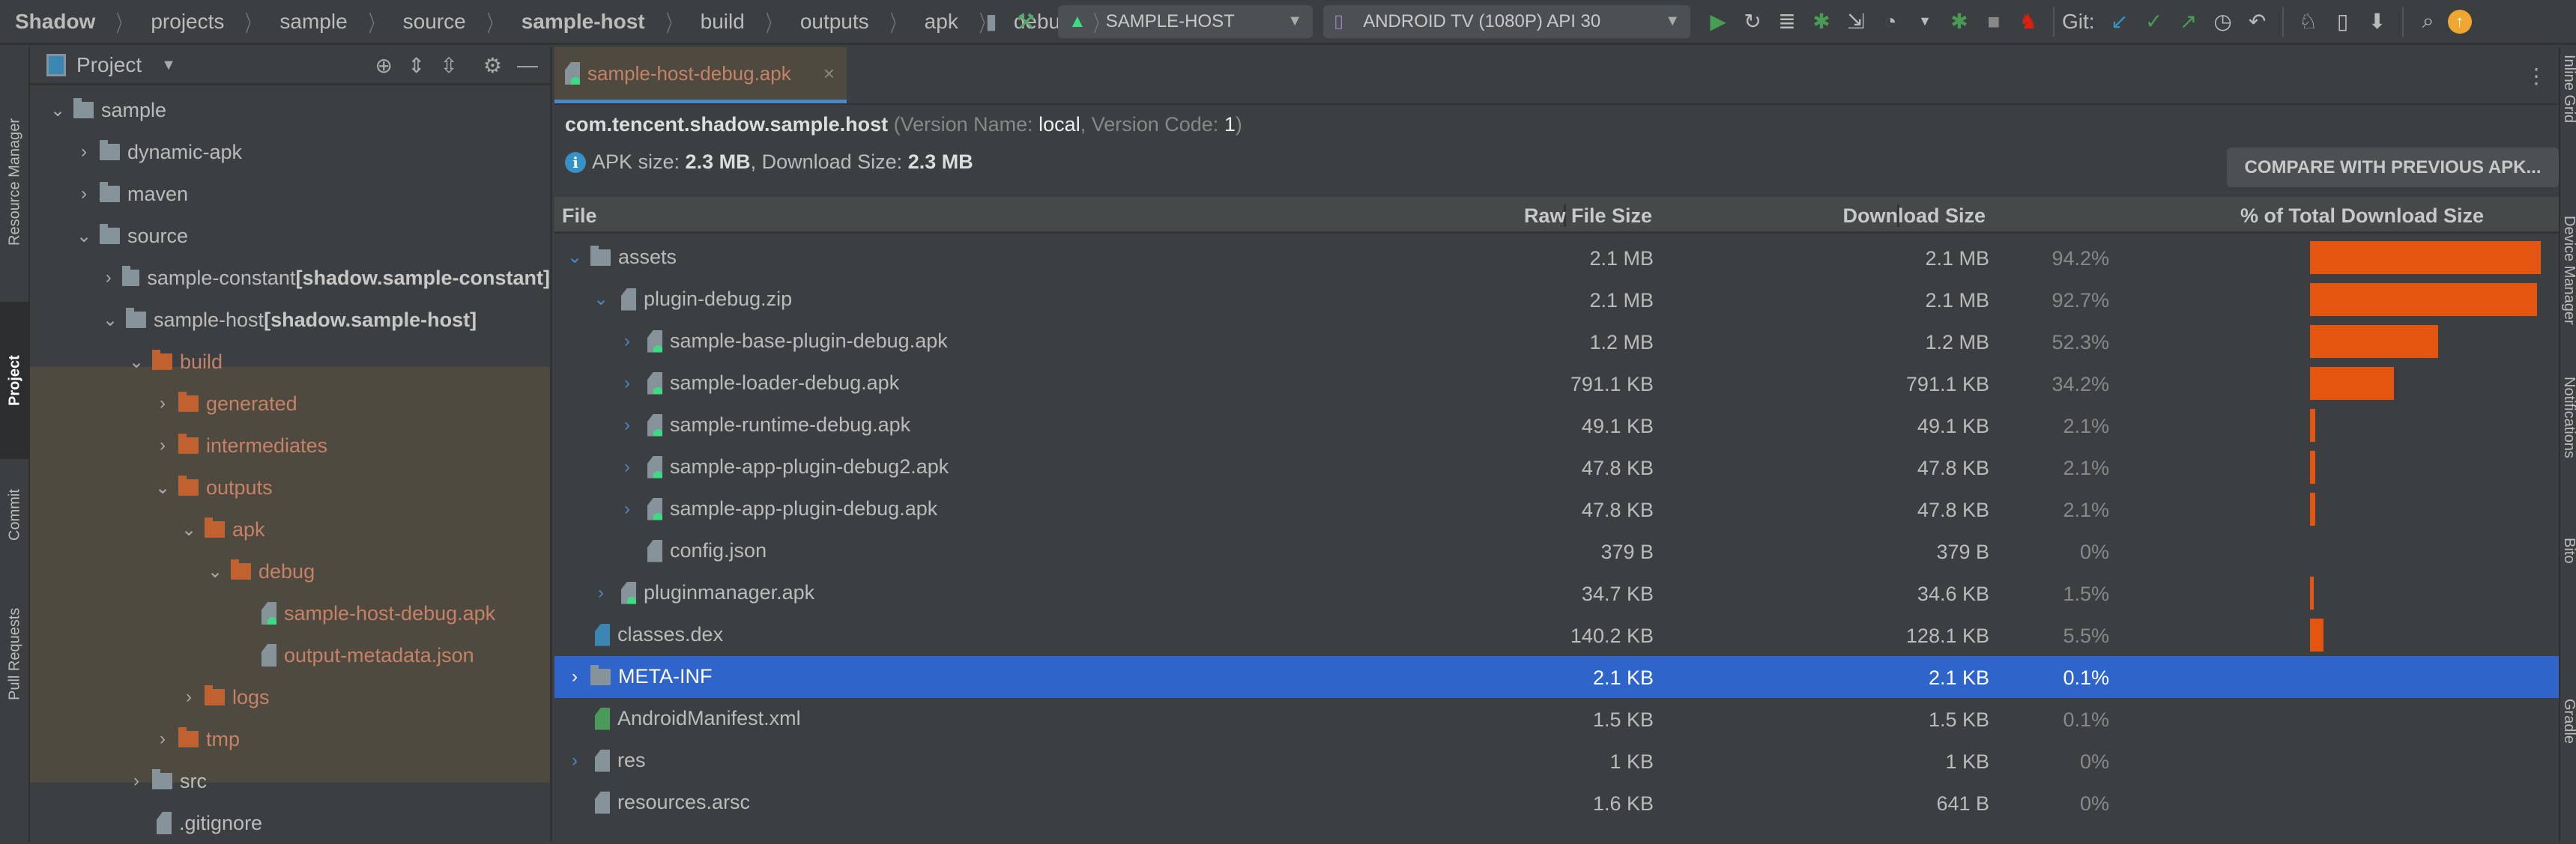 The height and width of the screenshot is (844, 2576). Describe the element at coordinates (290, 571) in the screenshot. I see `tree-item: ⌄ debug` at that location.